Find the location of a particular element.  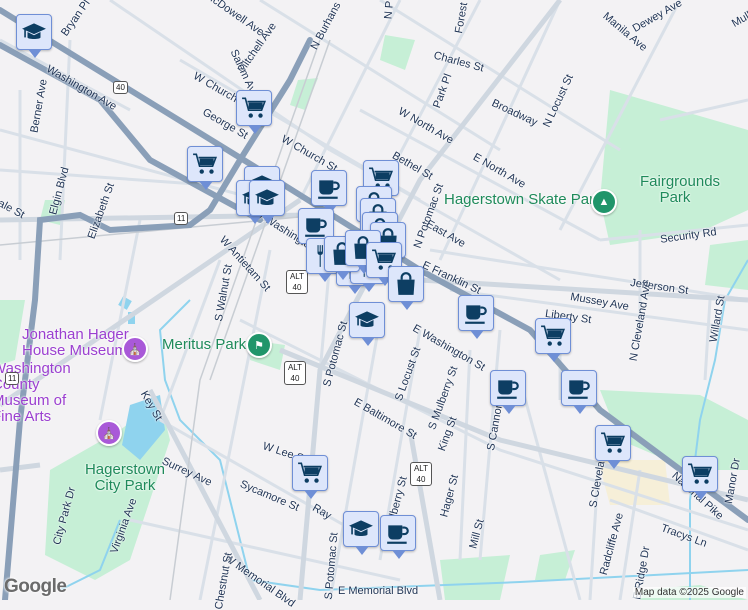

route-shield-us40: 40 is located at coordinates (120, 87).